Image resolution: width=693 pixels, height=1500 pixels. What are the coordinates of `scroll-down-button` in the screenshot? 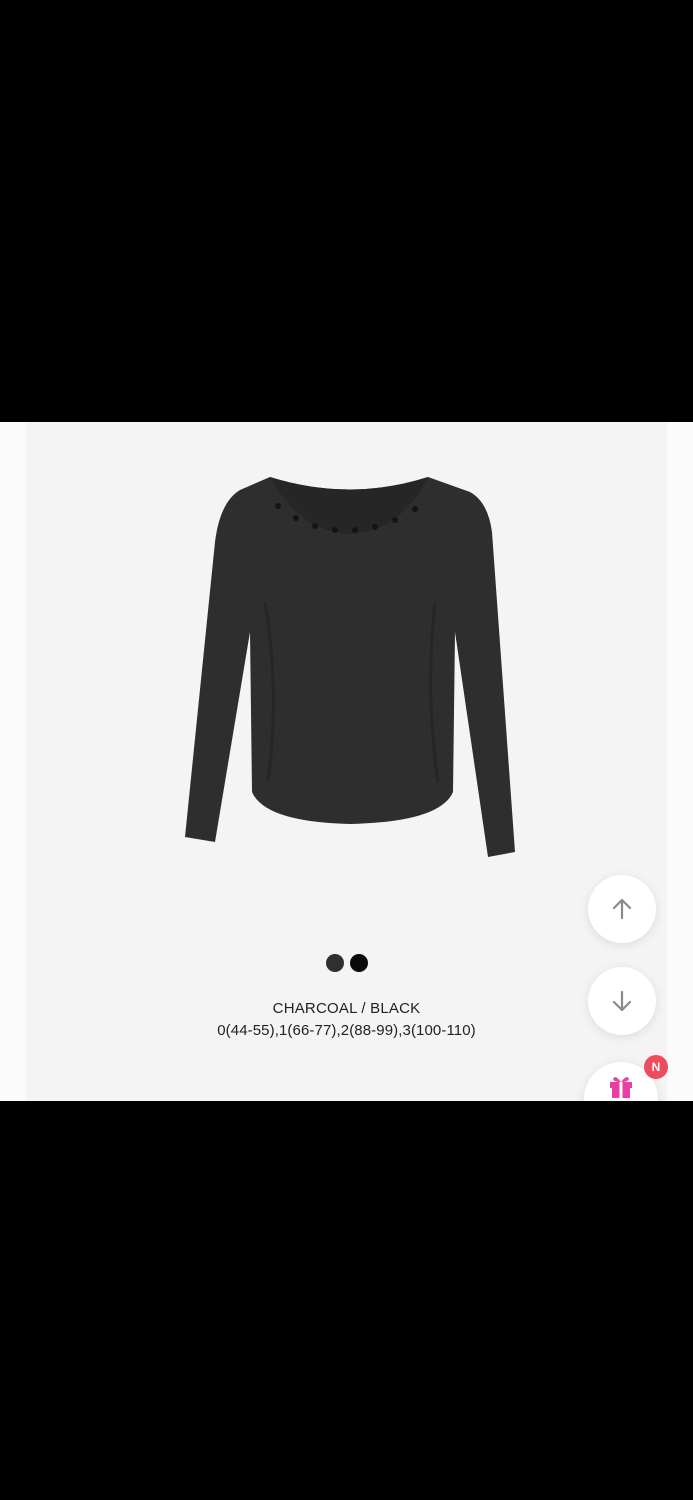 It's located at (622, 1001).